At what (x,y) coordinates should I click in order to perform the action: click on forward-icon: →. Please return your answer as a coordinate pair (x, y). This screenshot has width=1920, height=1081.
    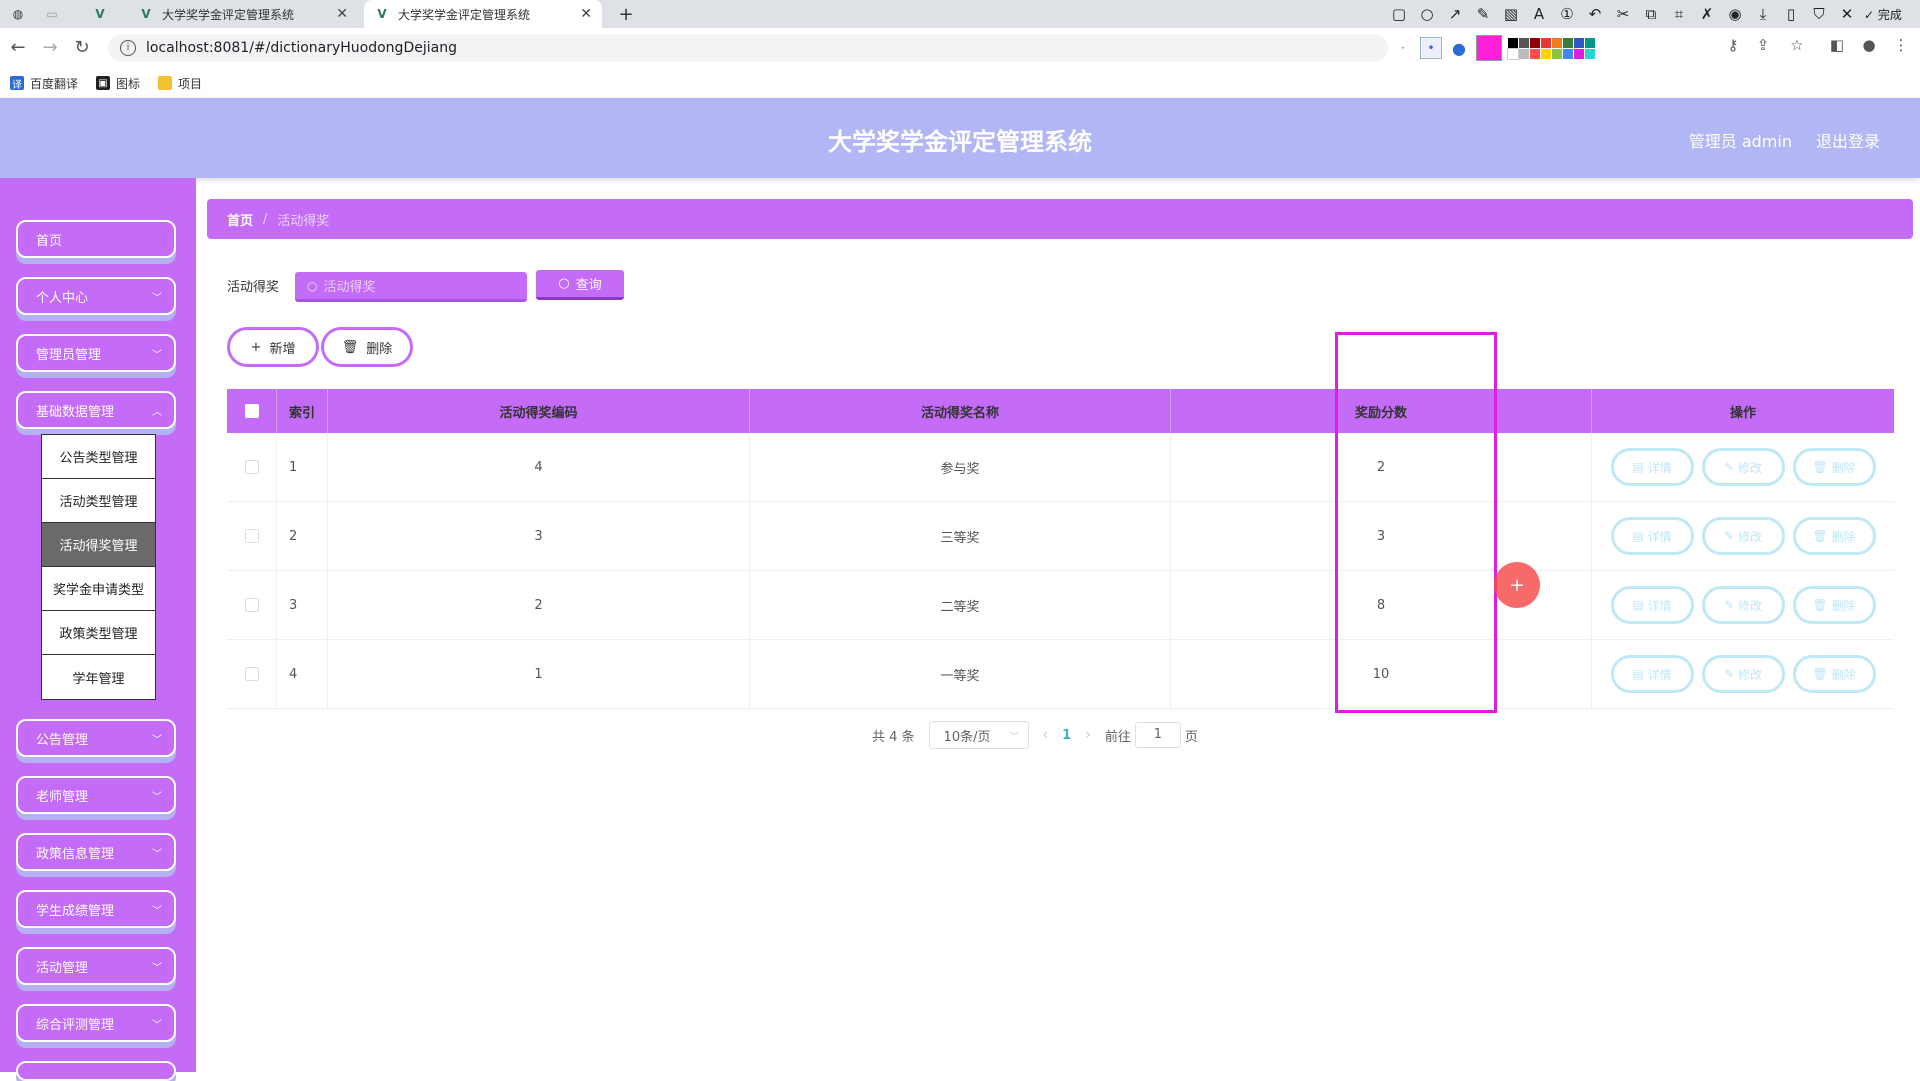
    Looking at the image, I should click on (50, 48).